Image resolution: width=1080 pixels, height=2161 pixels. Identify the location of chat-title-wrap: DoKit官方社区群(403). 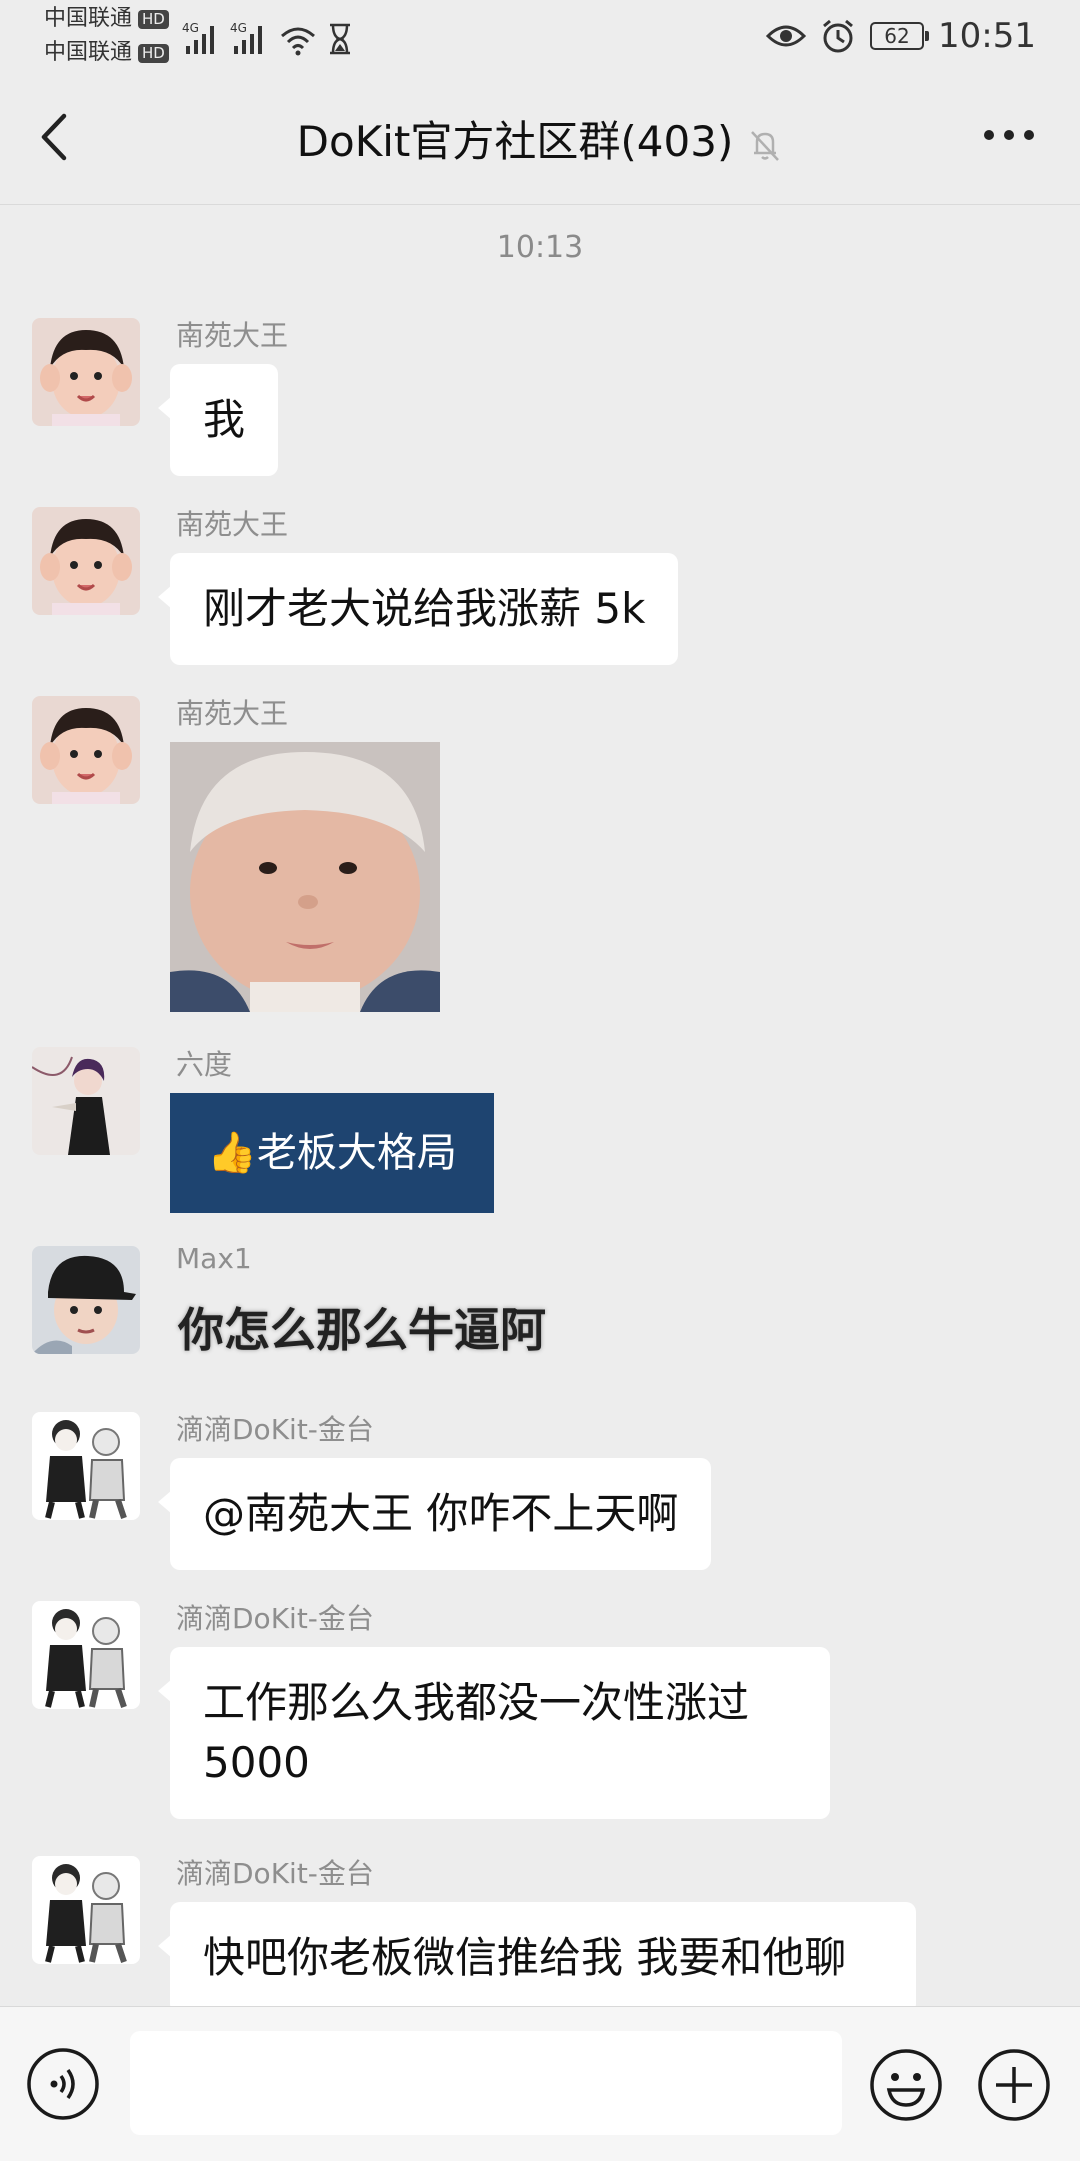
(540, 138).